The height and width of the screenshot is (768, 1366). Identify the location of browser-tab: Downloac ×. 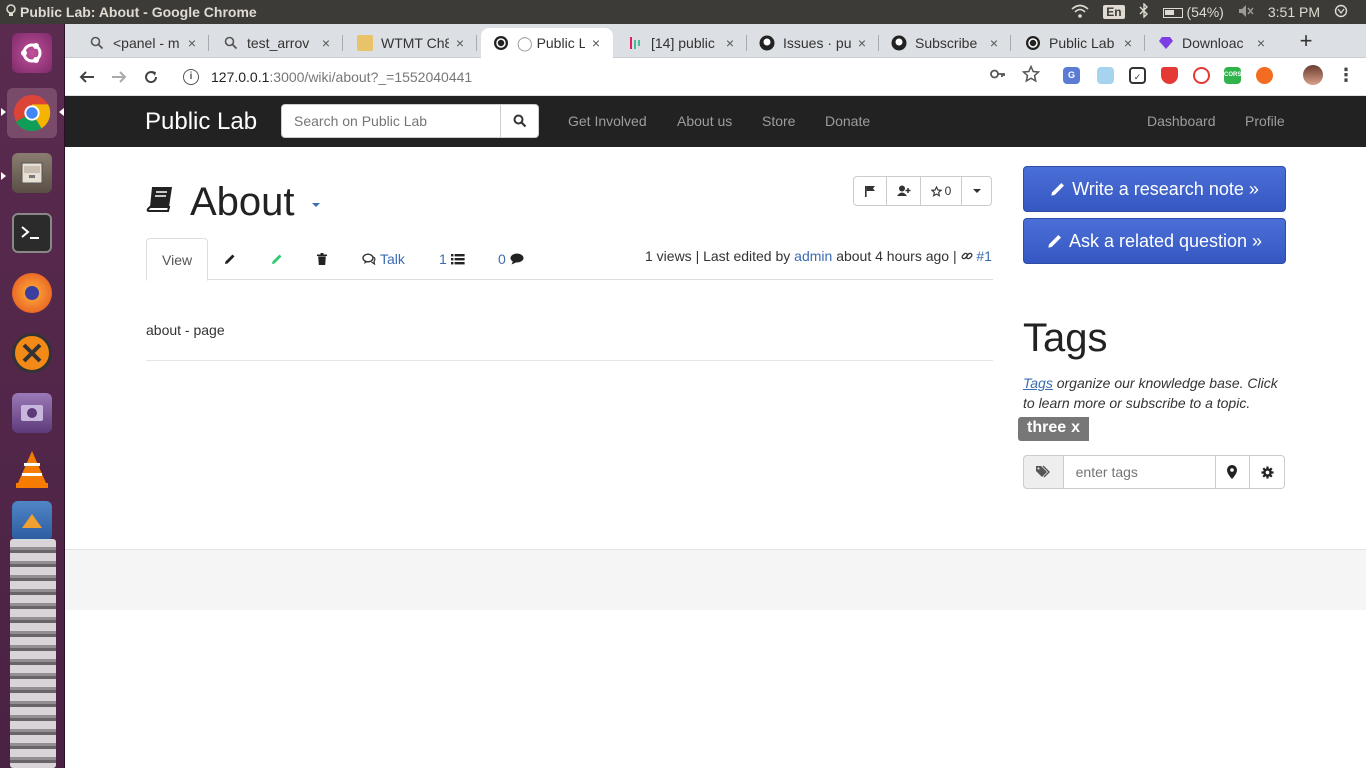
(1212, 43).